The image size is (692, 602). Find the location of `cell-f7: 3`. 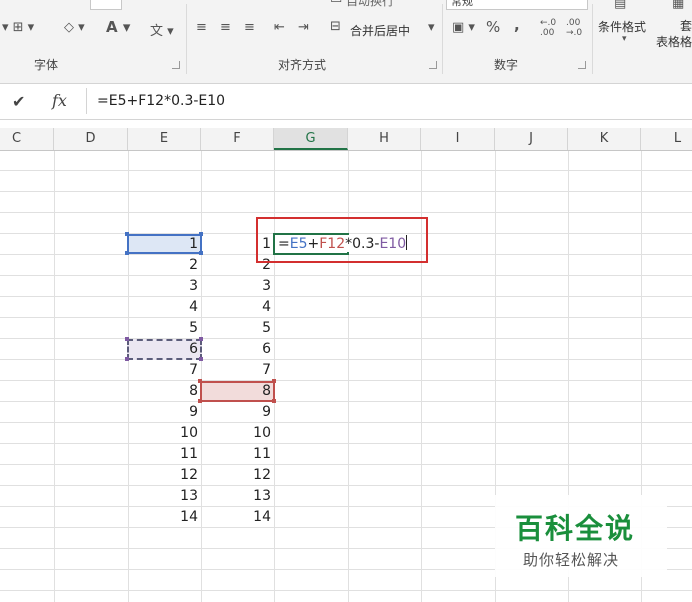

cell-f7: 3 is located at coordinates (241, 286).